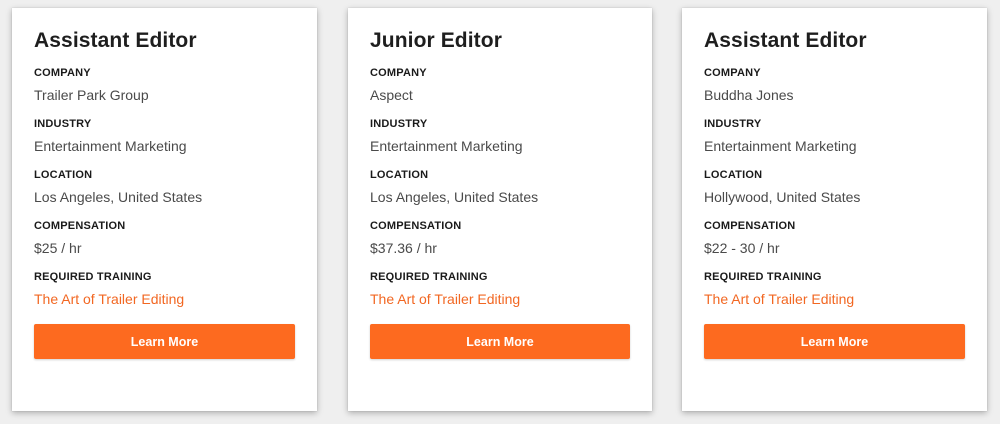 The image size is (1000, 424). What do you see at coordinates (749, 95) in the screenshot?
I see `company-value: Buddha Jones` at bounding box center [749, 95].